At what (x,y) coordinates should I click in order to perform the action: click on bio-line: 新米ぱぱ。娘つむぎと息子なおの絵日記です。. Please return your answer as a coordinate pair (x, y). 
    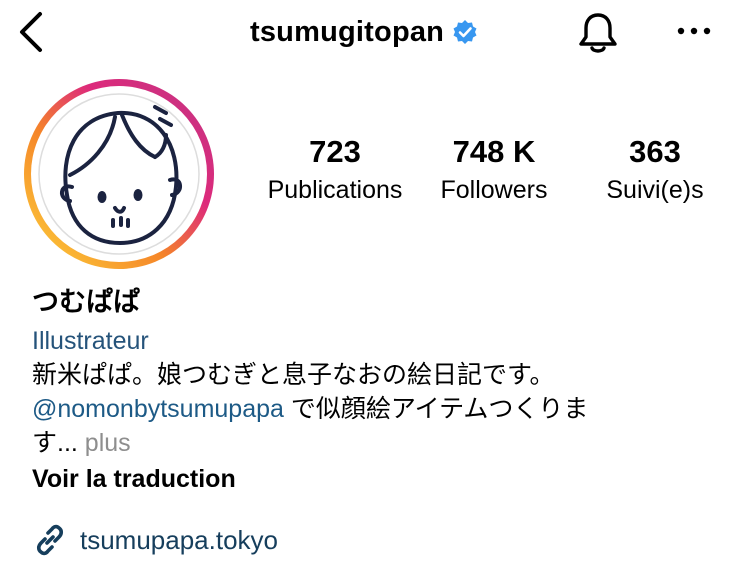
    Looking at the image, I should click on (293, 375).